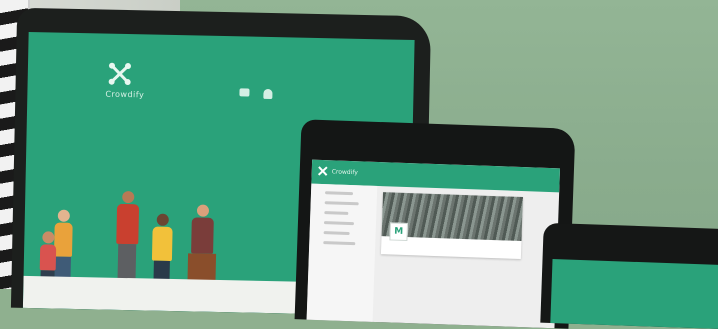  Describe the element at coordinates (125, 94) in the screenshot. I see `laptop-brand-text: Crowdify` at that location.